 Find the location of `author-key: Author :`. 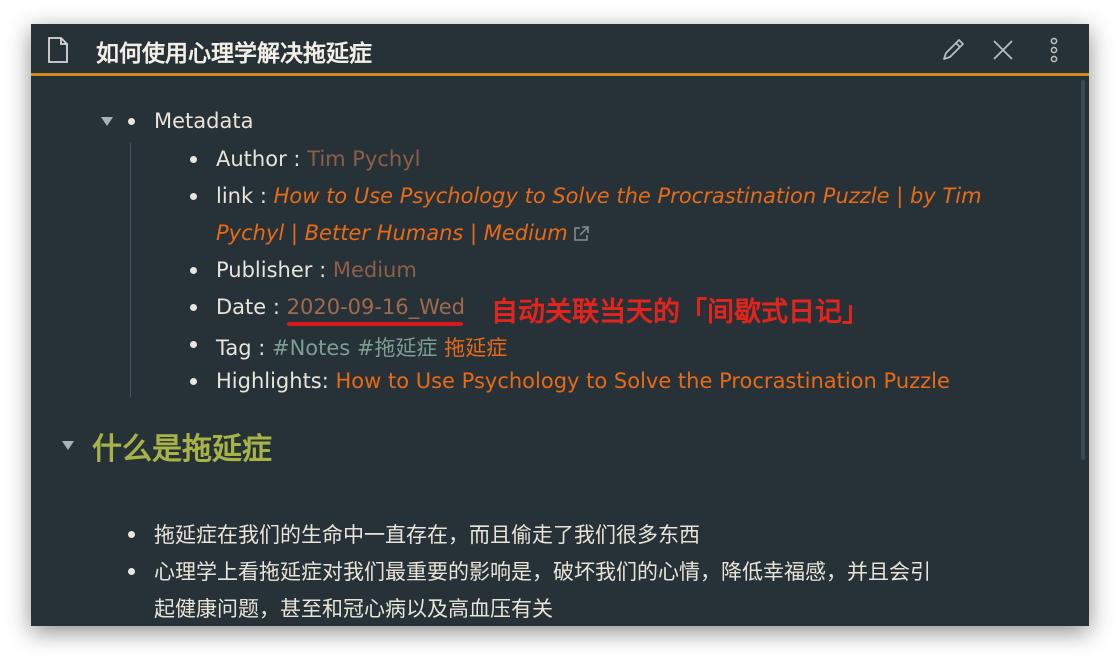

author-key: Author : is located at coordinates (262, 159).